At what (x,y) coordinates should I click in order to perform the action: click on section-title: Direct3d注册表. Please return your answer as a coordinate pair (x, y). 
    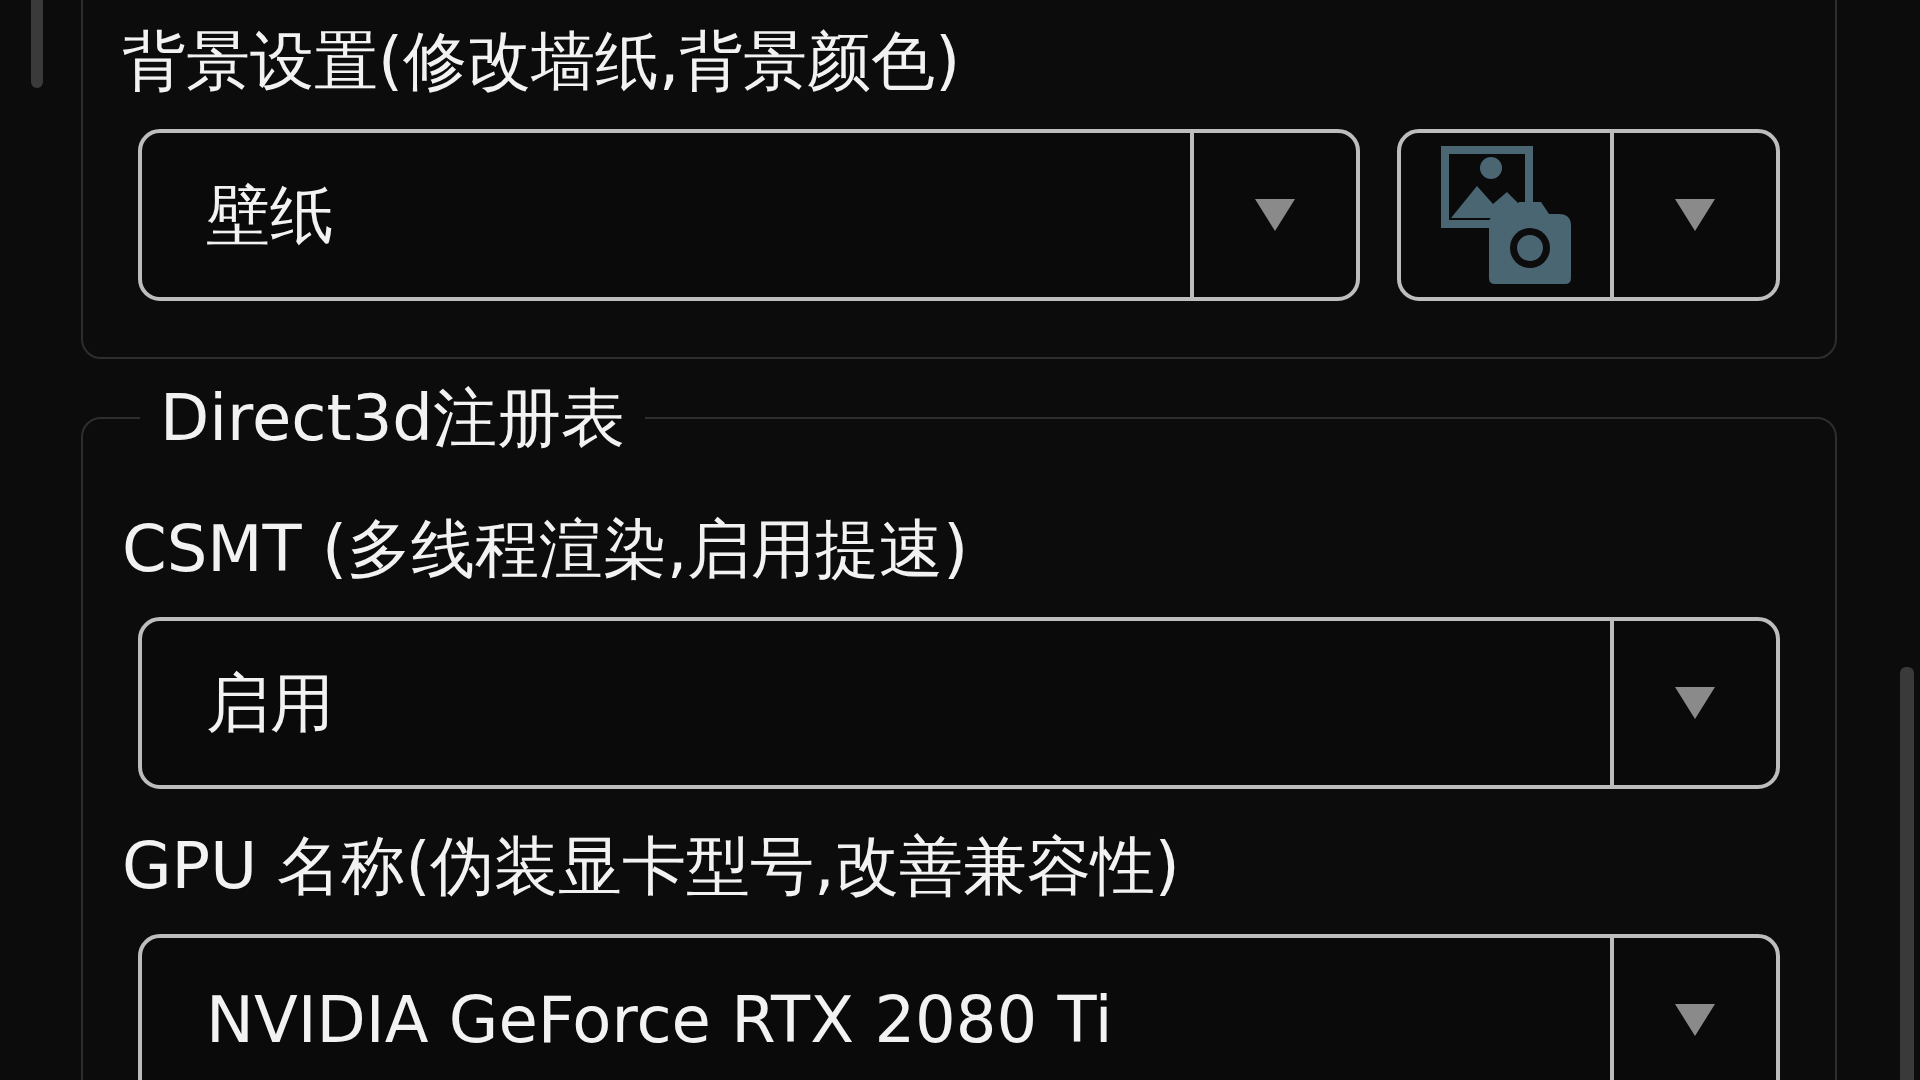
    Looking at the image, I should click on (392, 418).